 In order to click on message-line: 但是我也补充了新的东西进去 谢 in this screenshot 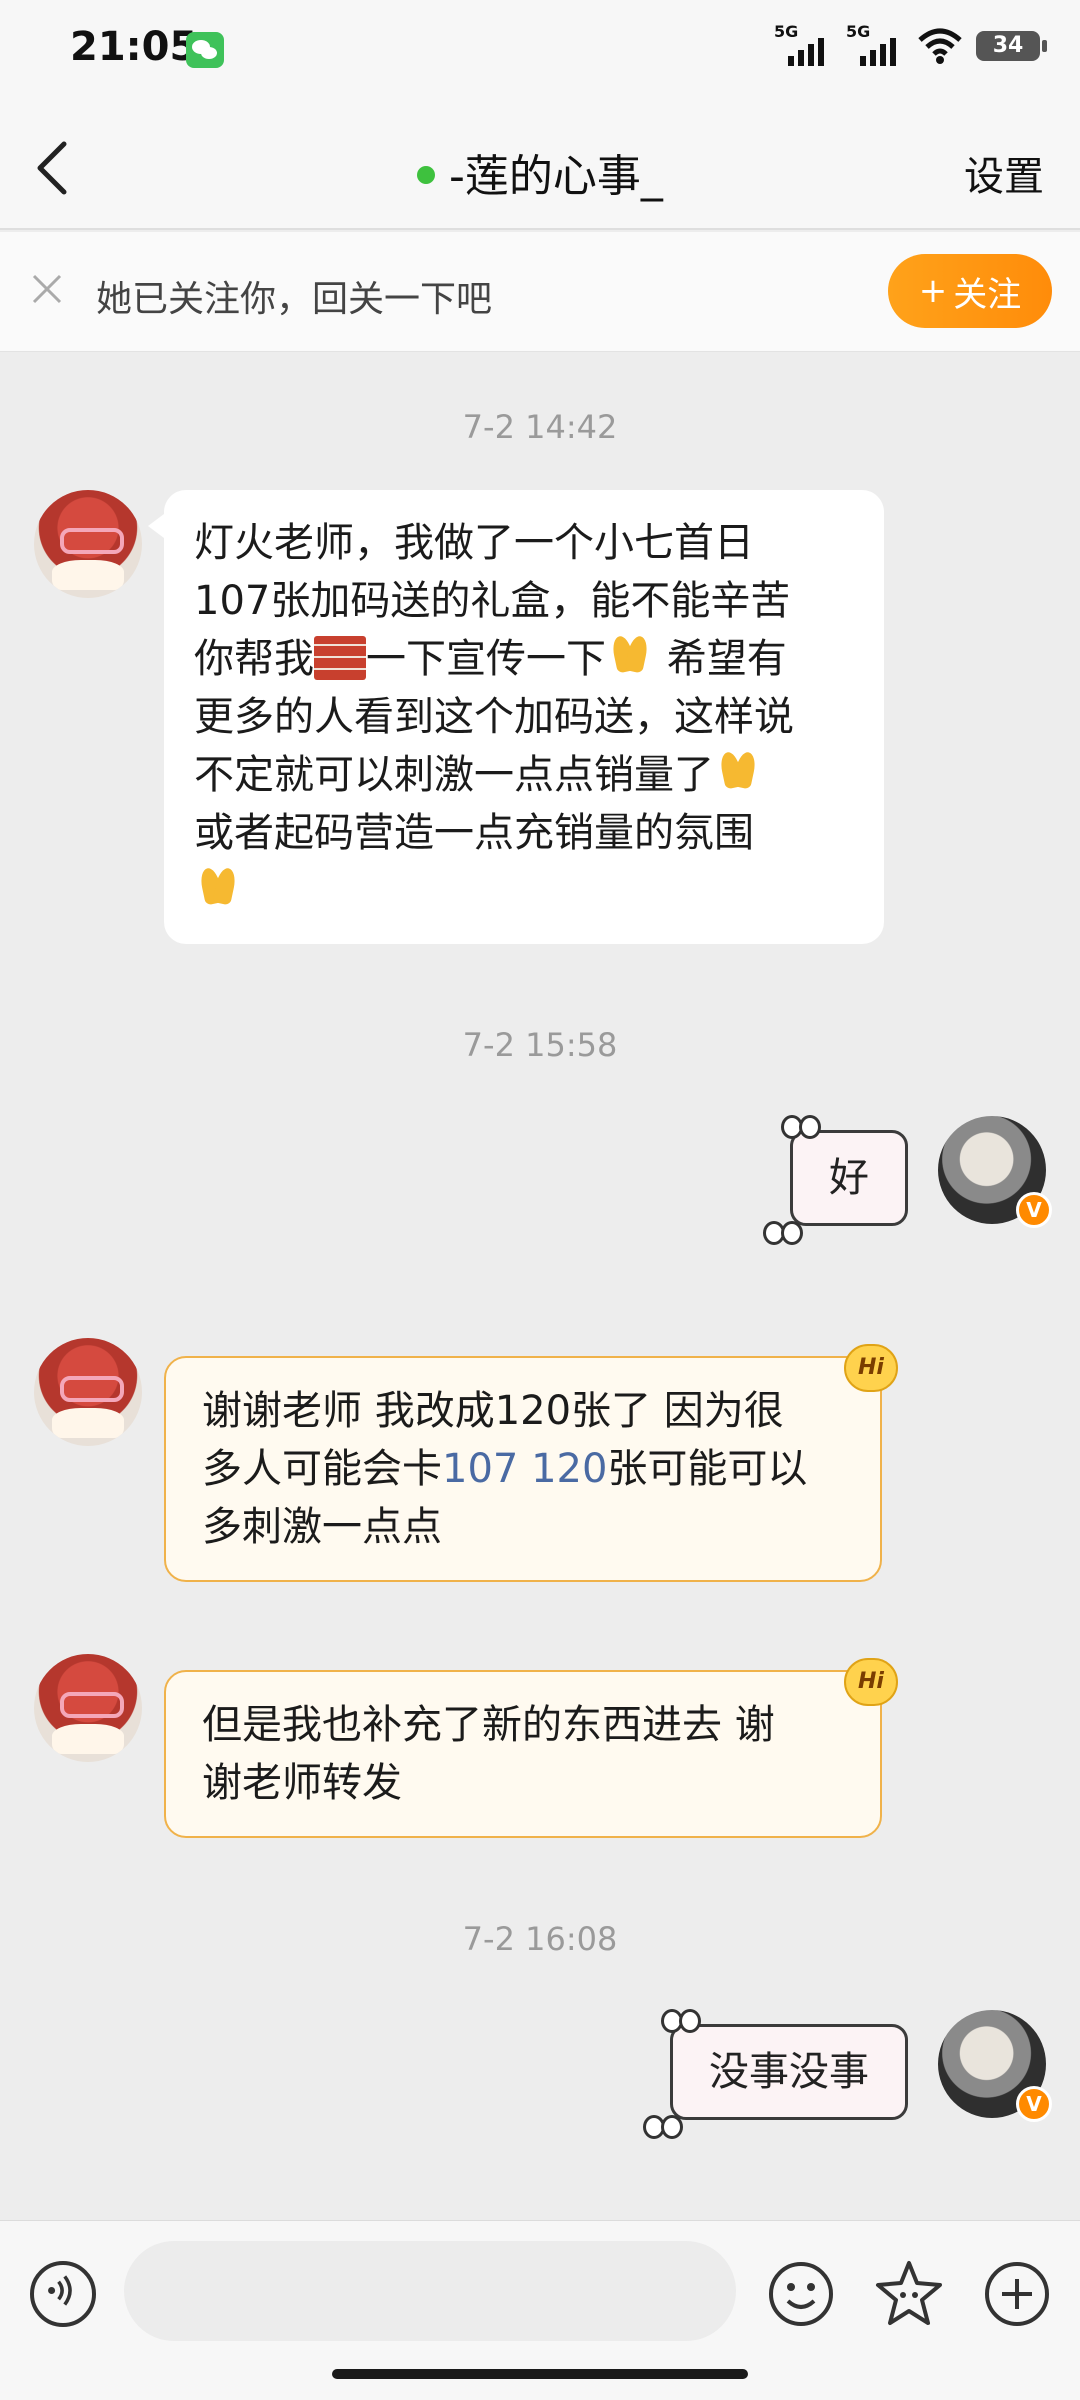, I will do `click(488, 1725)`.